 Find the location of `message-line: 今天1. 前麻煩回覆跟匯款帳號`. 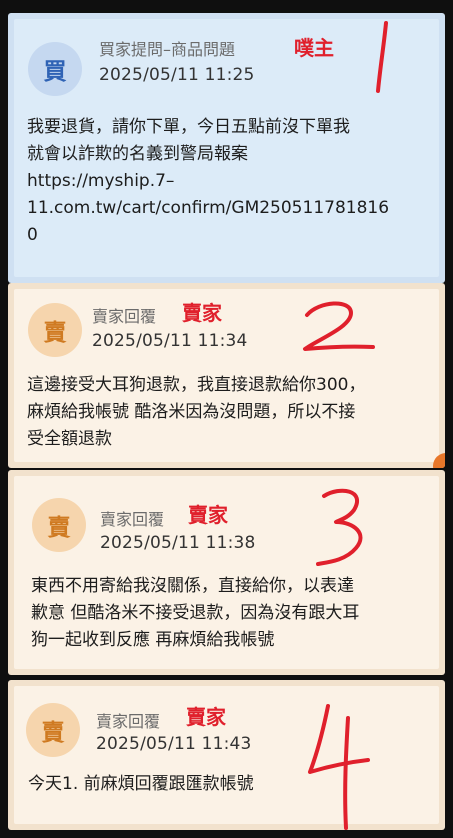

message-line: 今天1. 前麻煩回覆跟匯款帳號 is located at coordinates (141, 784).